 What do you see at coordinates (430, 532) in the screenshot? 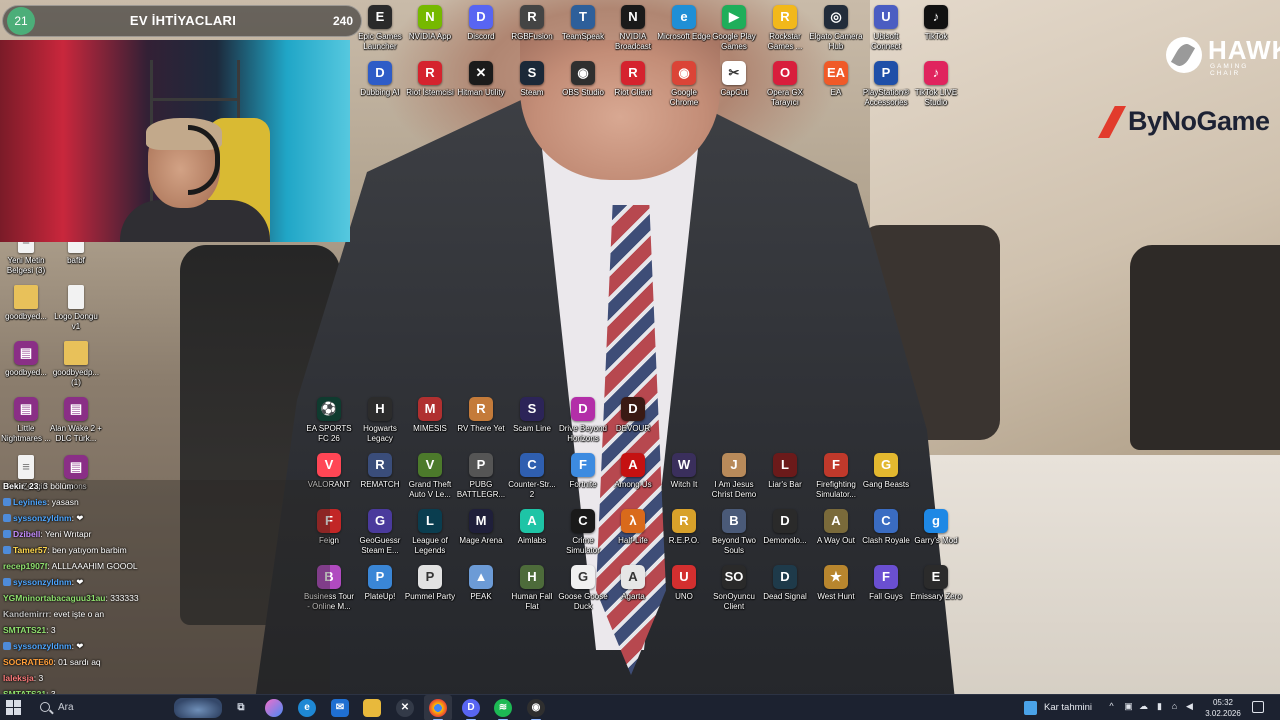
I see `desktop-icon: L League of Legends` at bounding box center [430, 532].